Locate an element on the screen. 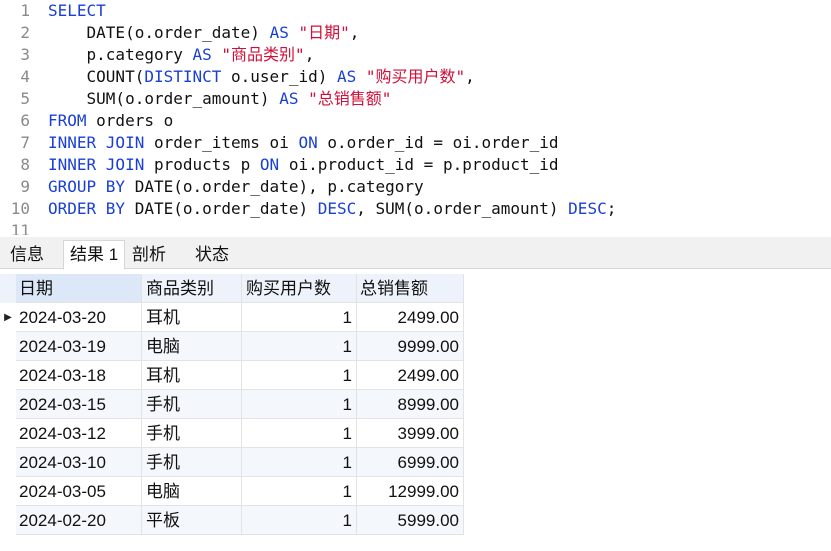 The width and height of the screenshot is (831, 551). tab-result-1: 结果 1 is located at coordinates (94, 255).